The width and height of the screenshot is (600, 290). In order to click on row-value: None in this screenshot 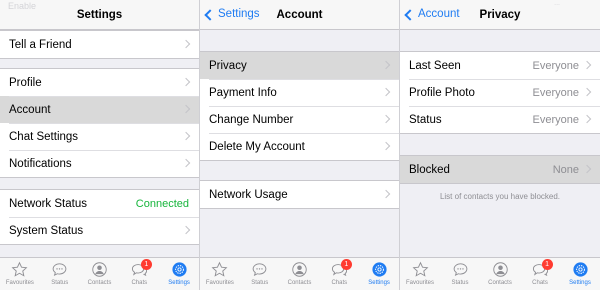, I will do `click(565, 169)`.